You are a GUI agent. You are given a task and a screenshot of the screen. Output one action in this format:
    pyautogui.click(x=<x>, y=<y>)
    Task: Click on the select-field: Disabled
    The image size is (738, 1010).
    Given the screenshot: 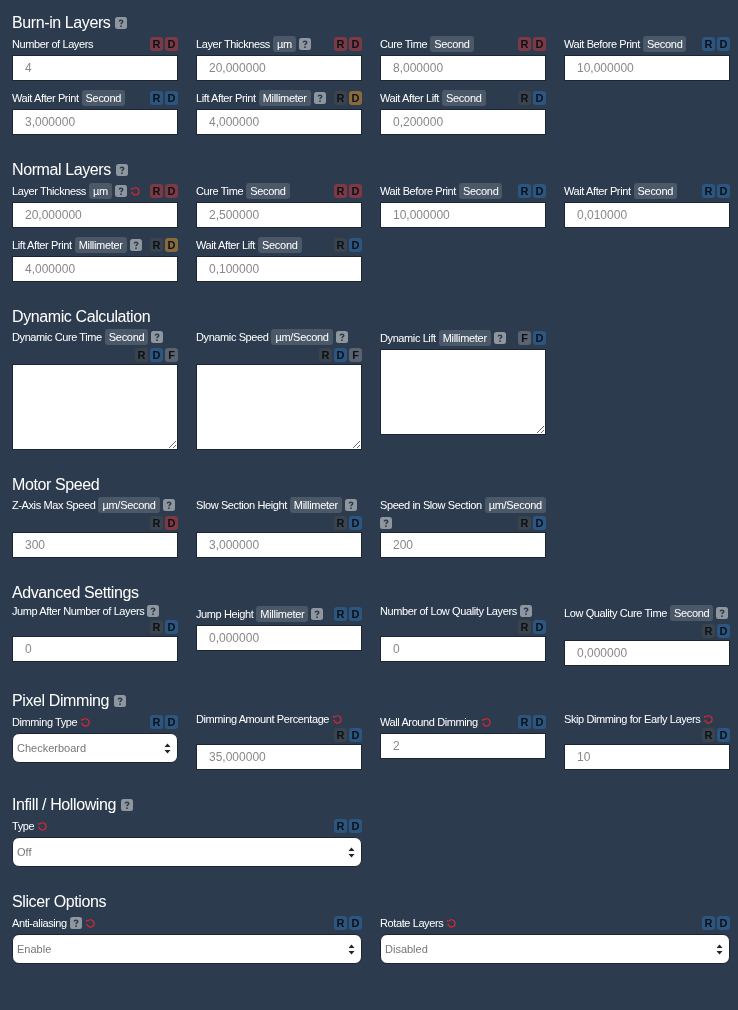 What is the action you would take?
    pyautogui.click(x=555, y=949)
    